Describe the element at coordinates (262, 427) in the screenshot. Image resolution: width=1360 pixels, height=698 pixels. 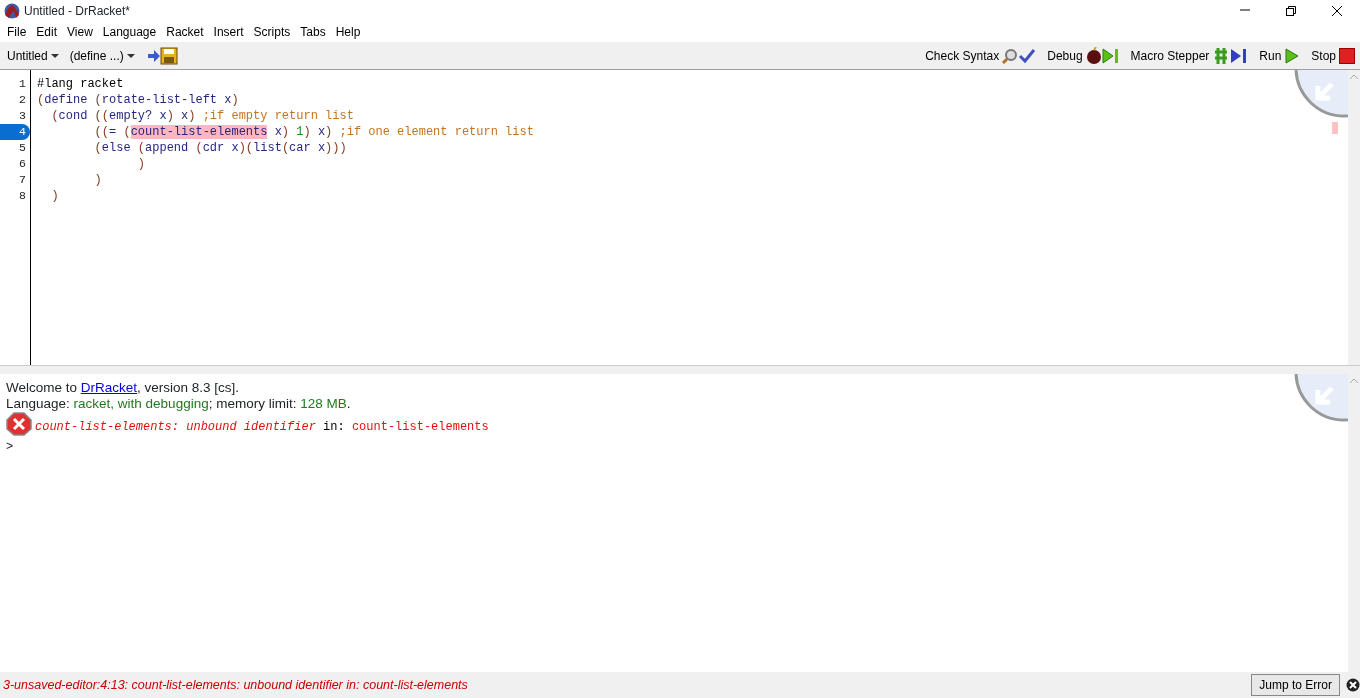
I see `error-message: count-list-elements: unbound identifier in: count-list-elements` at that location.